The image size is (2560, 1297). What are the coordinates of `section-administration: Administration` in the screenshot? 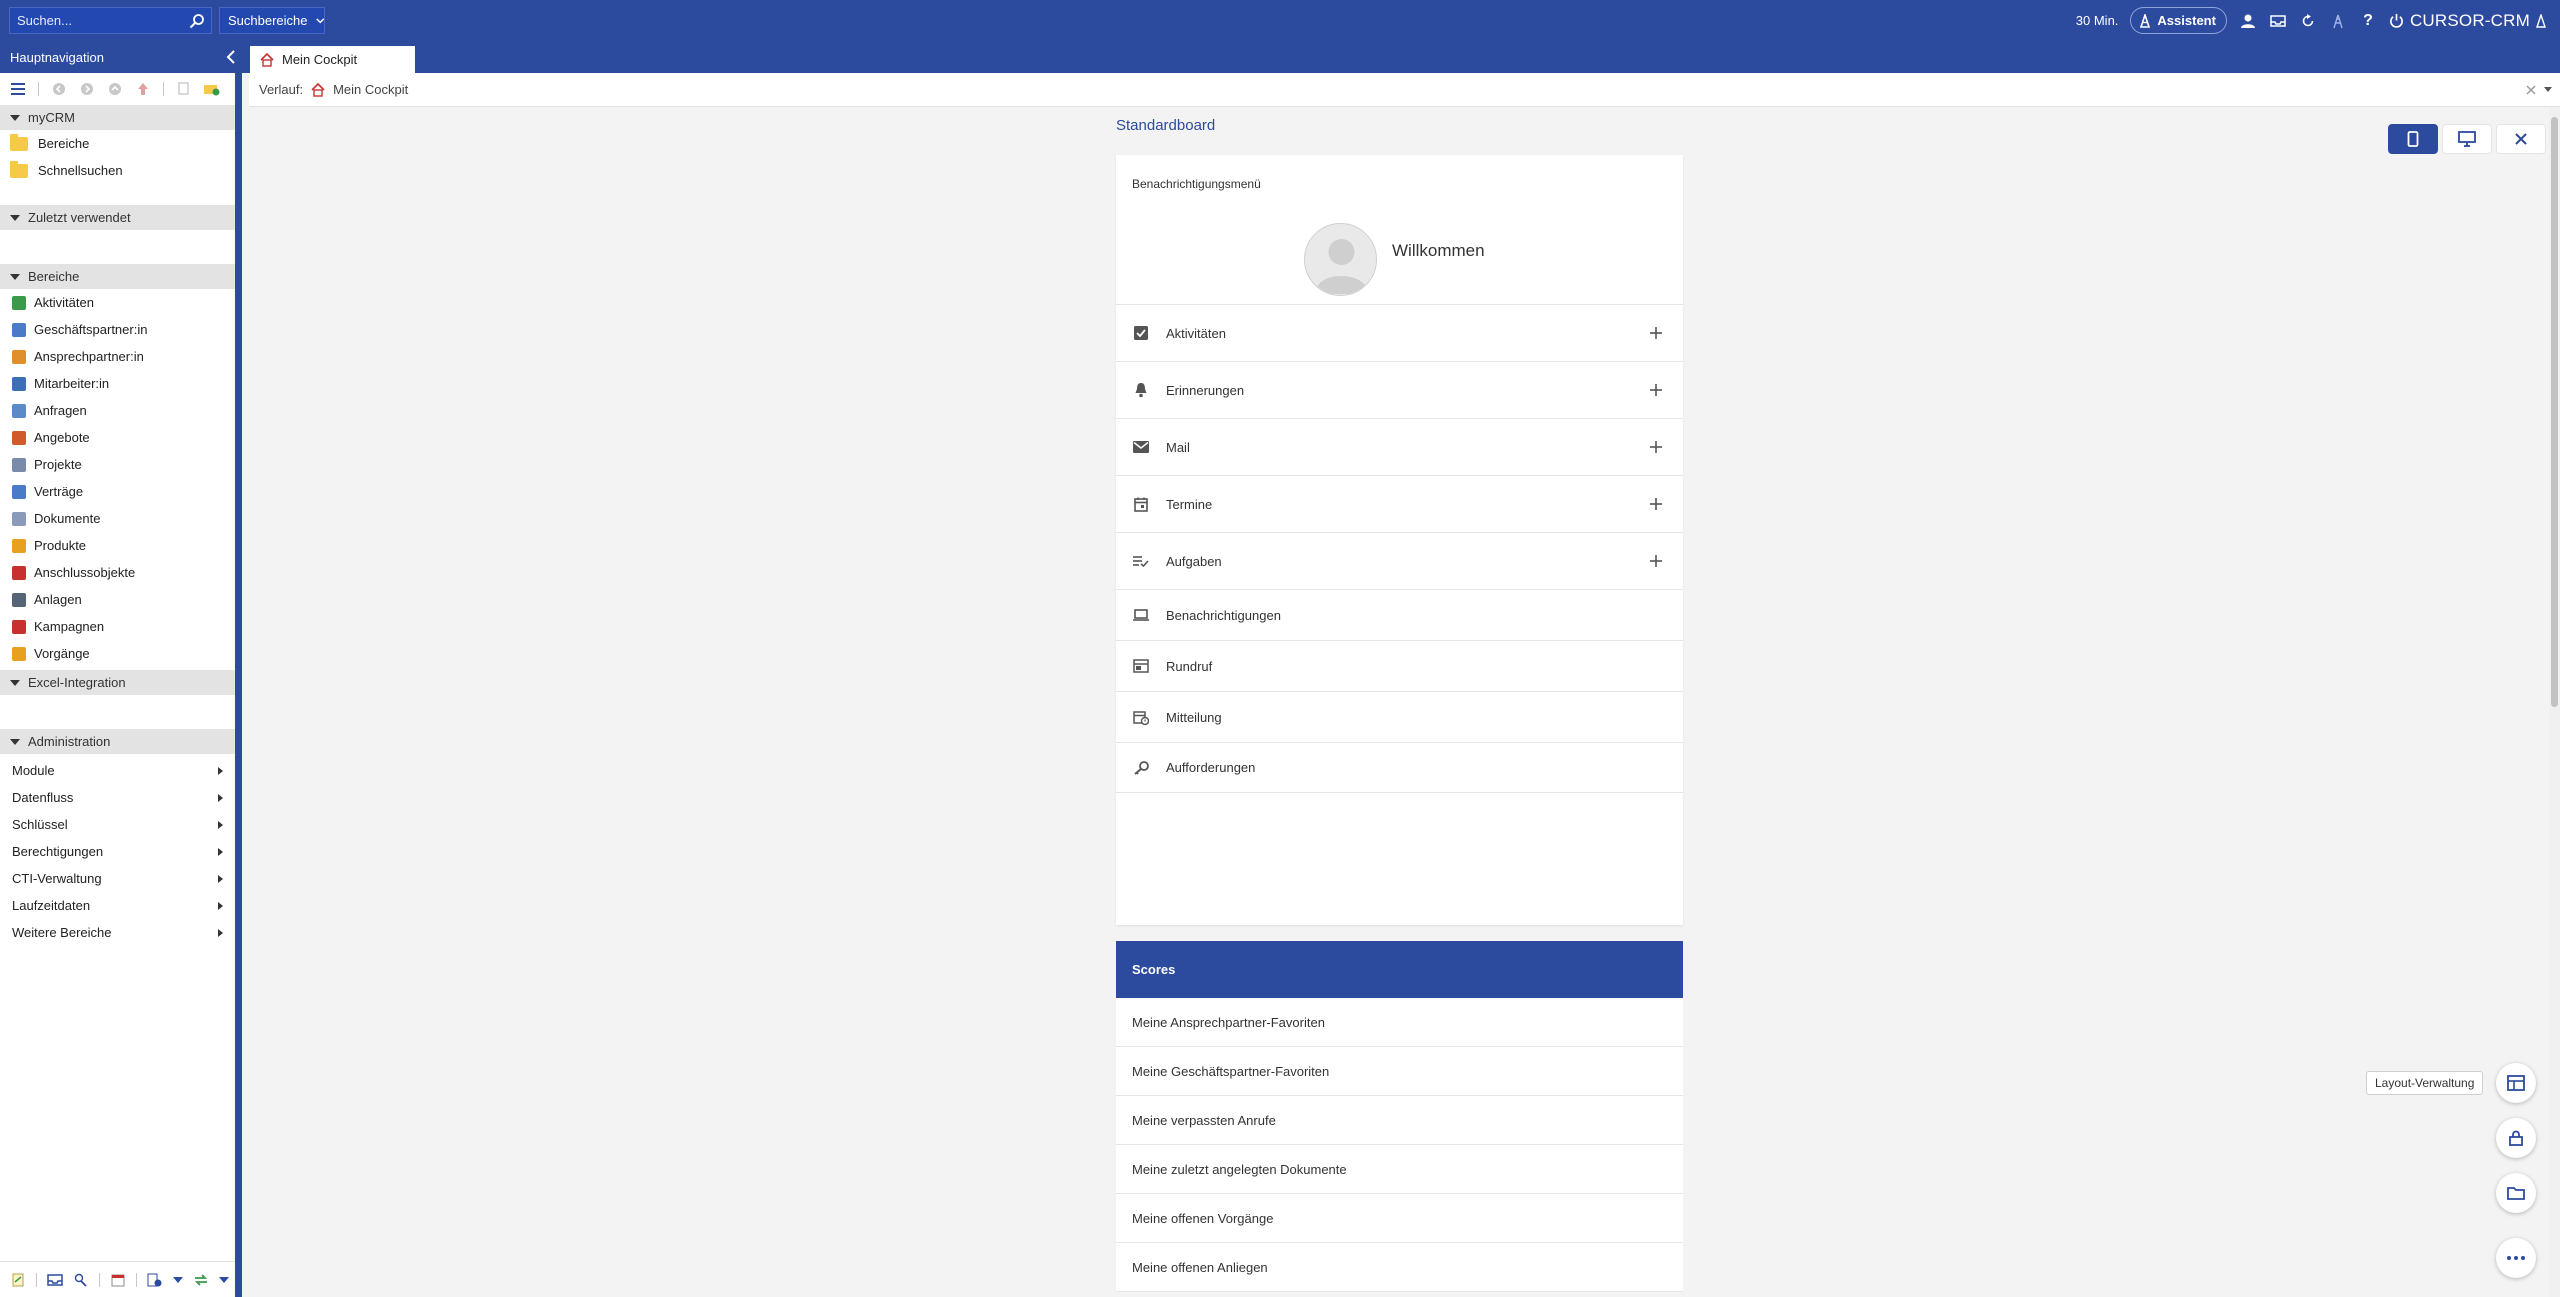 It's located at (117, 741).